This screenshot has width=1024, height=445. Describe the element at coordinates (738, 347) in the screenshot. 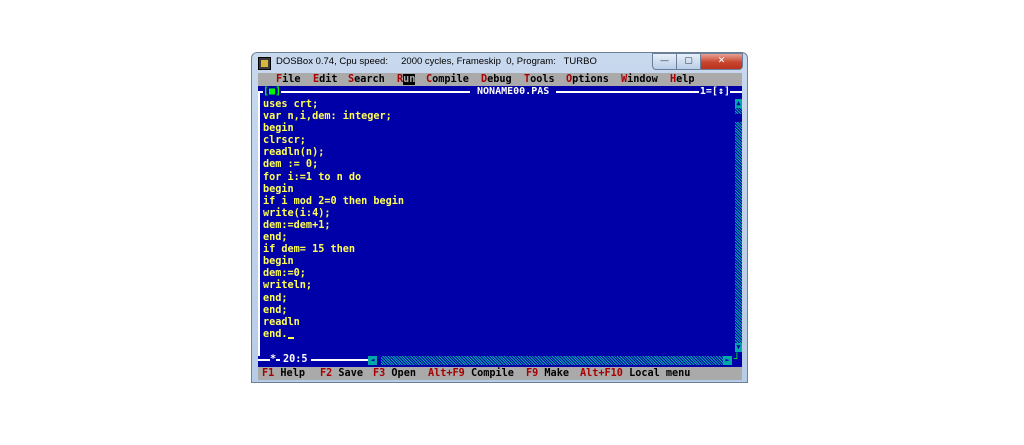

I see `scroll-down-arrow-icon: ▼` at that location.